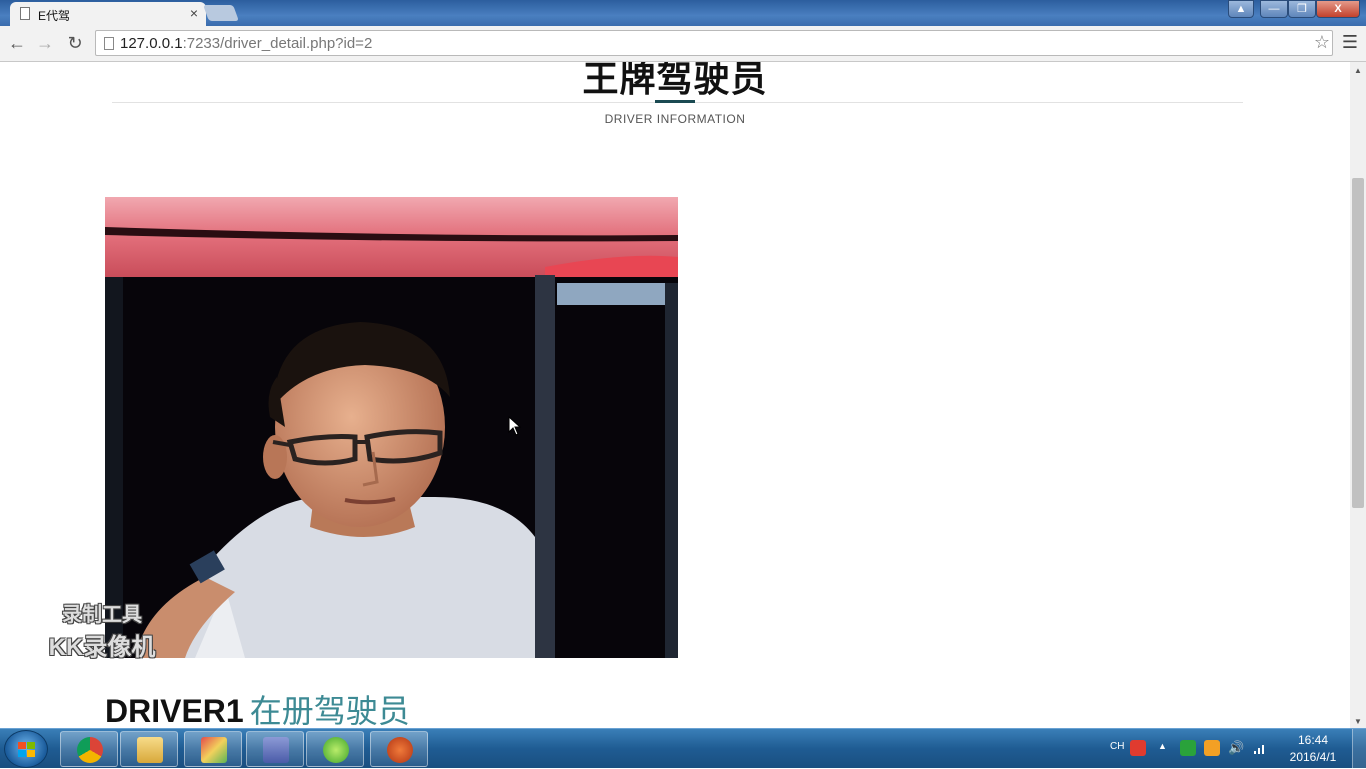 This screenshot has height=769, width=1366. What do you see at coordinates (1358, 70) in the screenshot?
I see `scroll-up-arrow-icon: ▲` at bounding box center [1358, 70].